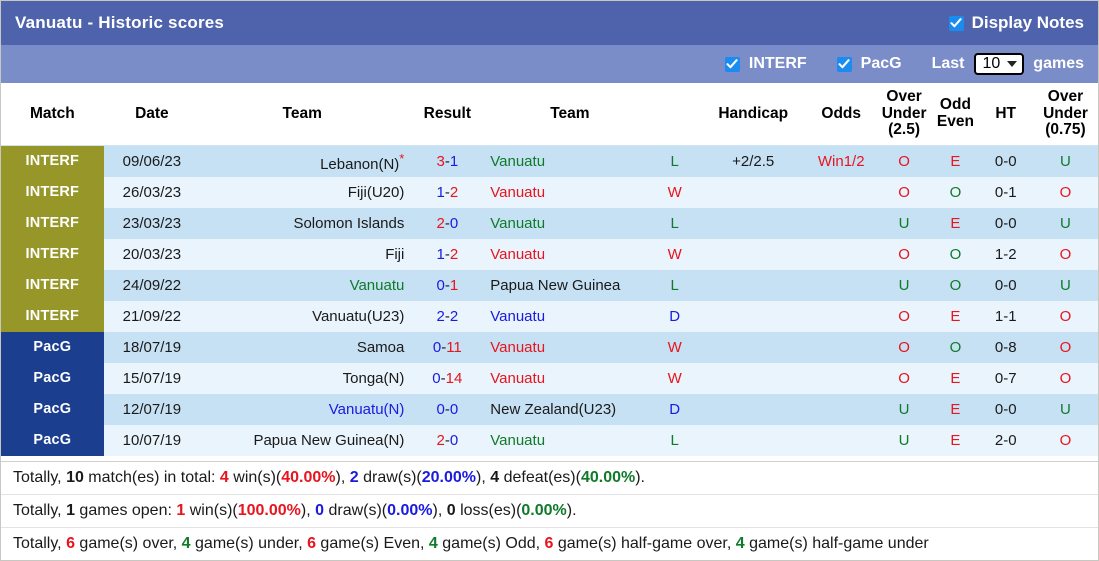 This screenshot has height=561, width=1099. What do you see at coordinates (302, 193) in the screenshot?
I see `cell-home-team: Fiji(U20)` at bounding box center [302, 193].